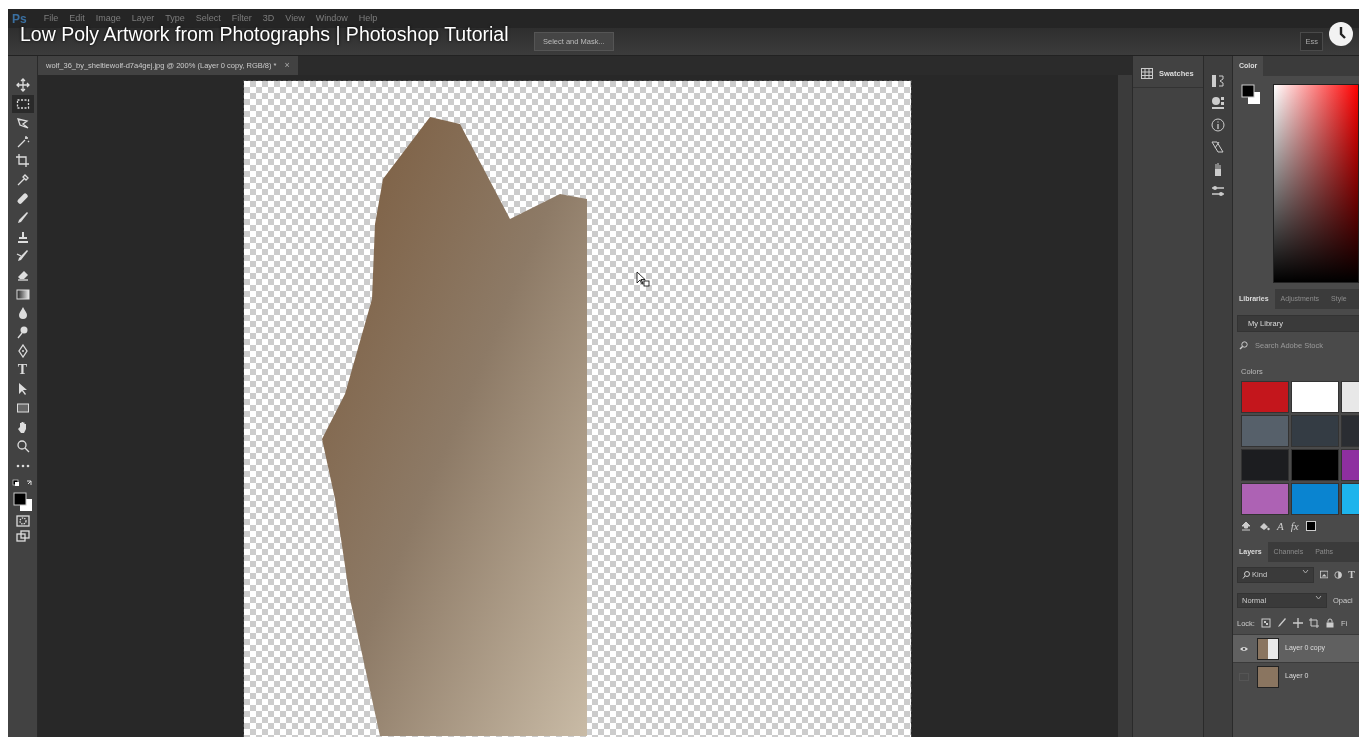 The width and height of the screenshot is (1359, 737). I want to click on crop-icon, so click(22, 161).